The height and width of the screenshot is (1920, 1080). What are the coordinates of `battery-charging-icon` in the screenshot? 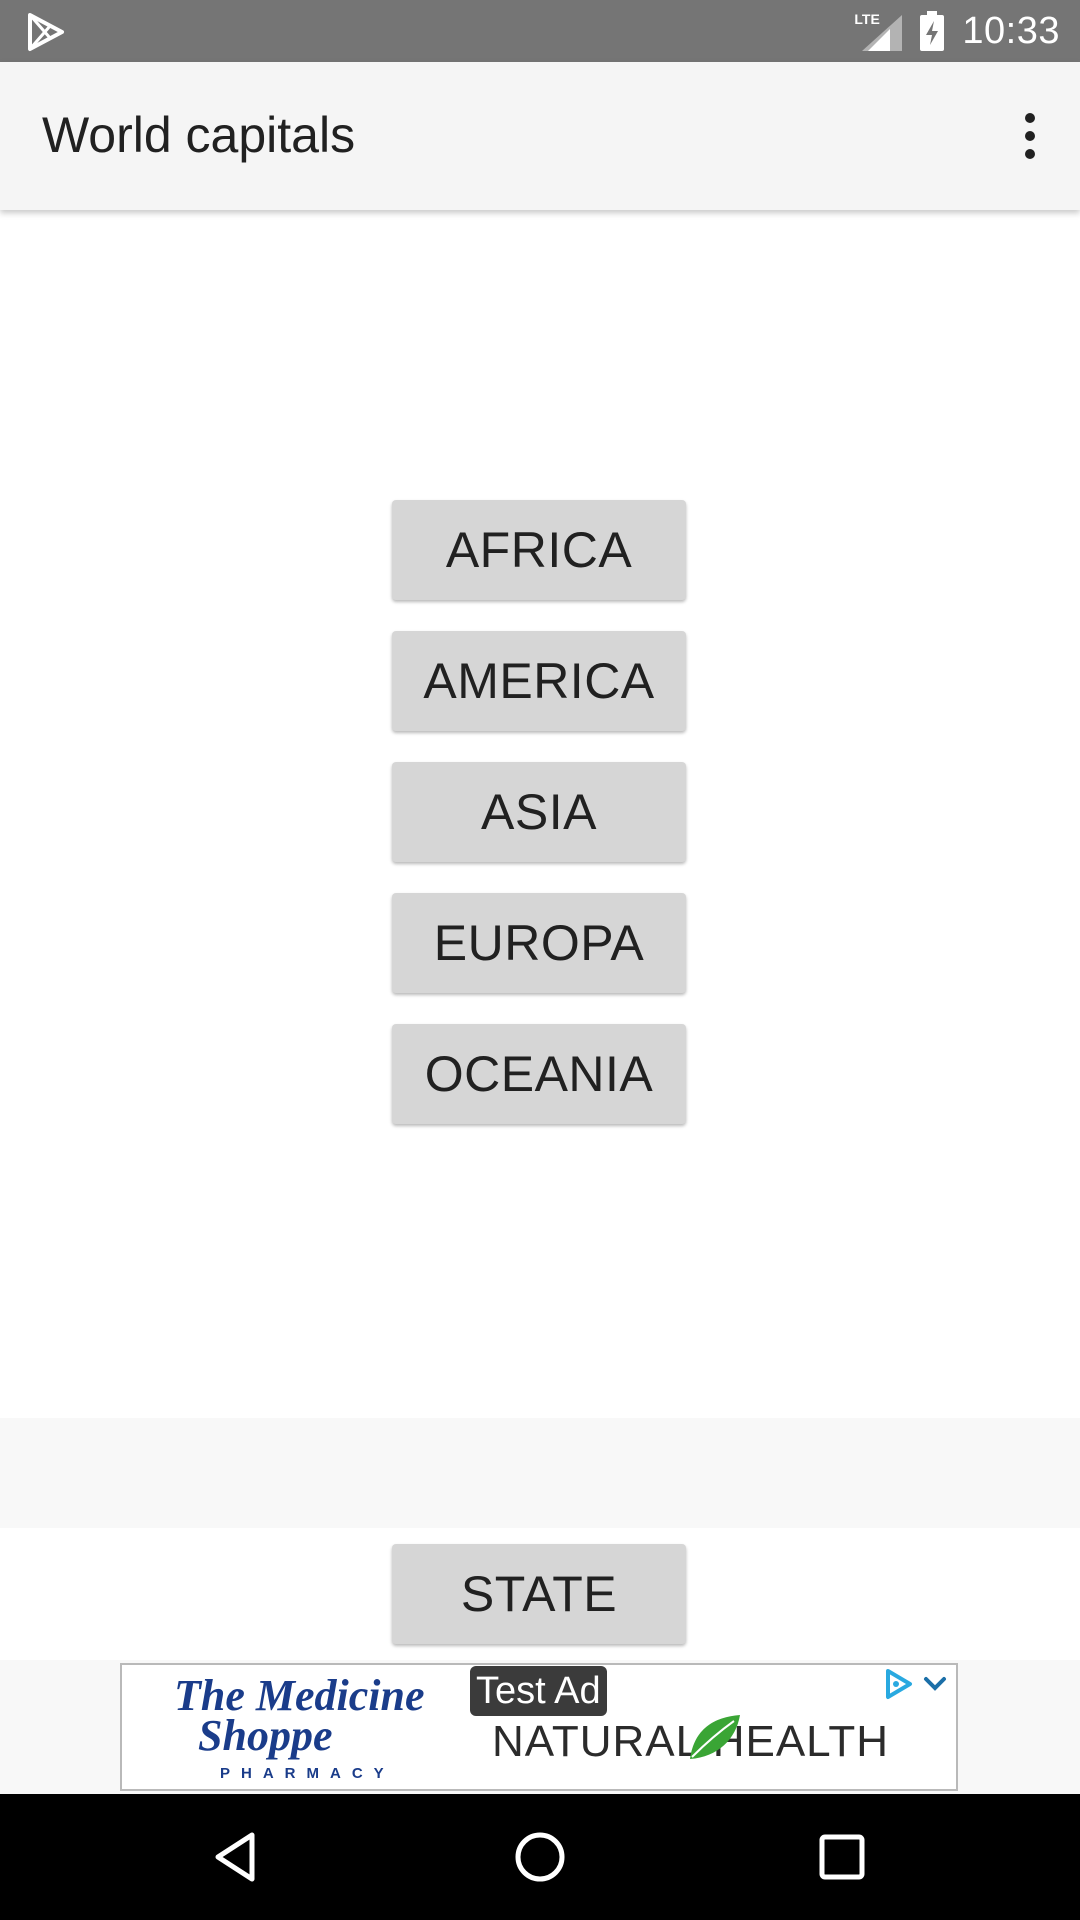 It's located at (932, 31).